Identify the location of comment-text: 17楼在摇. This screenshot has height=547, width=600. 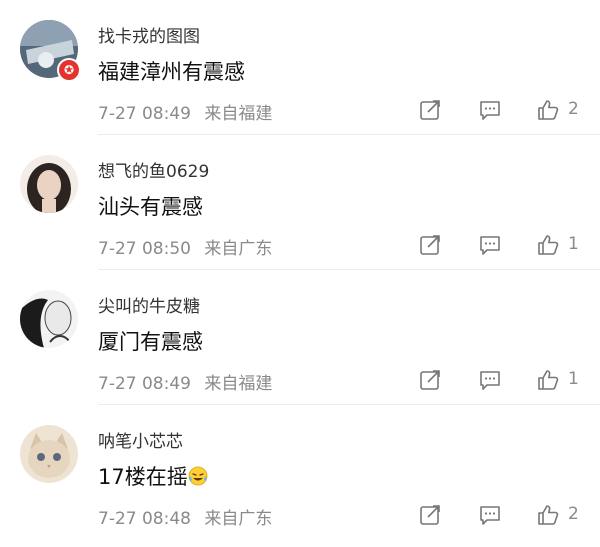
(153, 476).